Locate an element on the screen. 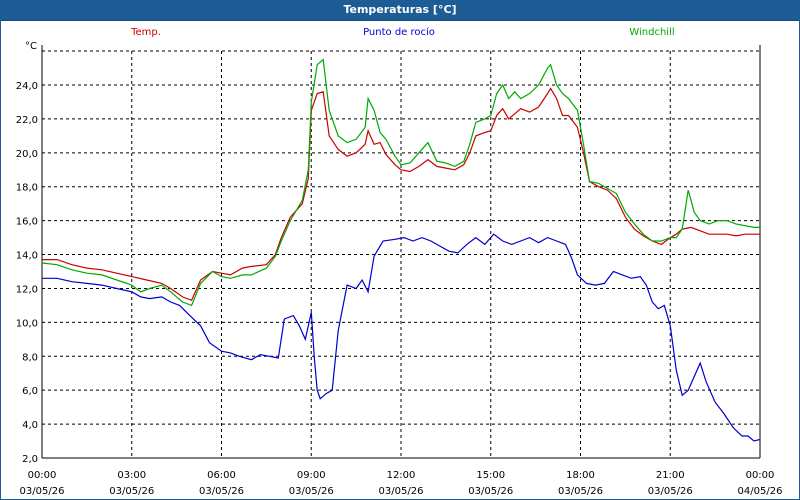 This screenshot has height=500, width=800. y-axis-unit-label: °C is located at coordinates (31, 46).